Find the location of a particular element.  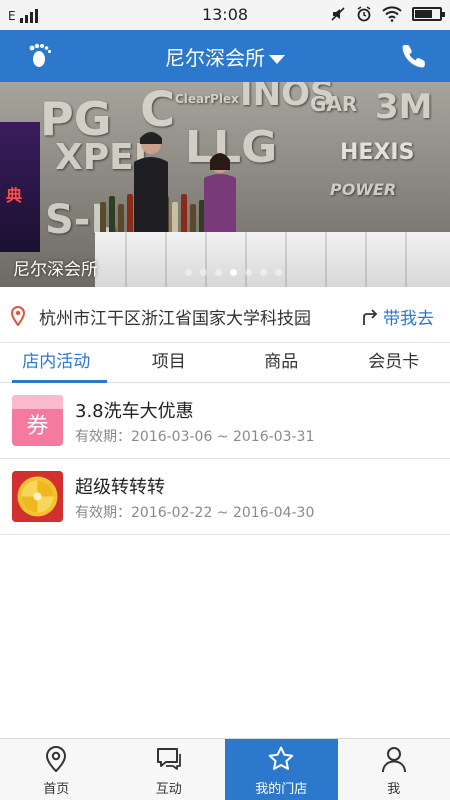

nav-my-store-label: 我的门店 is located at coordinates (281, 789).